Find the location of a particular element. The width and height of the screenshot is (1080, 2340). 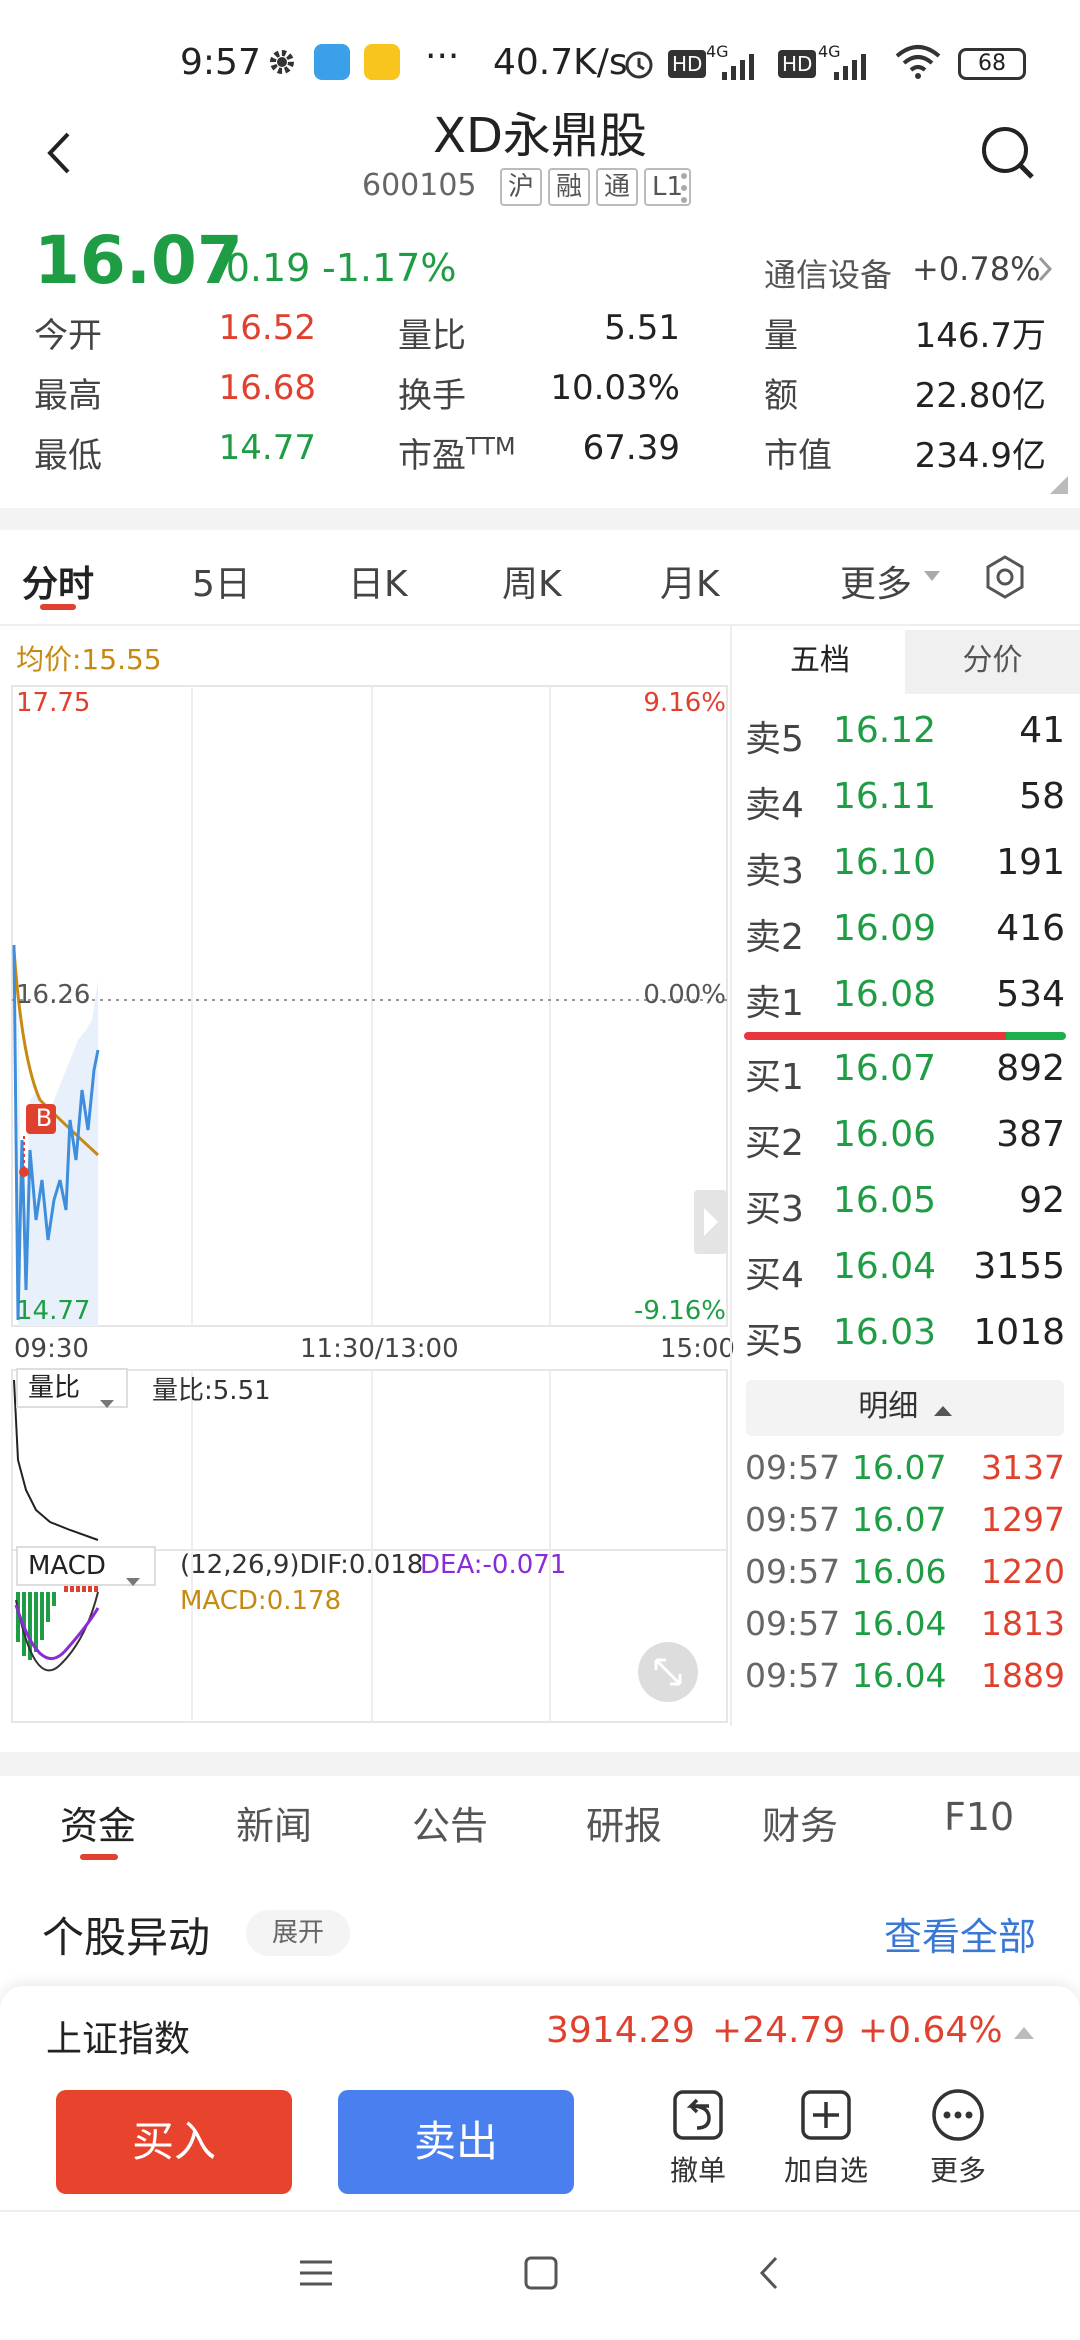

meituan-icon is located at coordinates (382, 62).